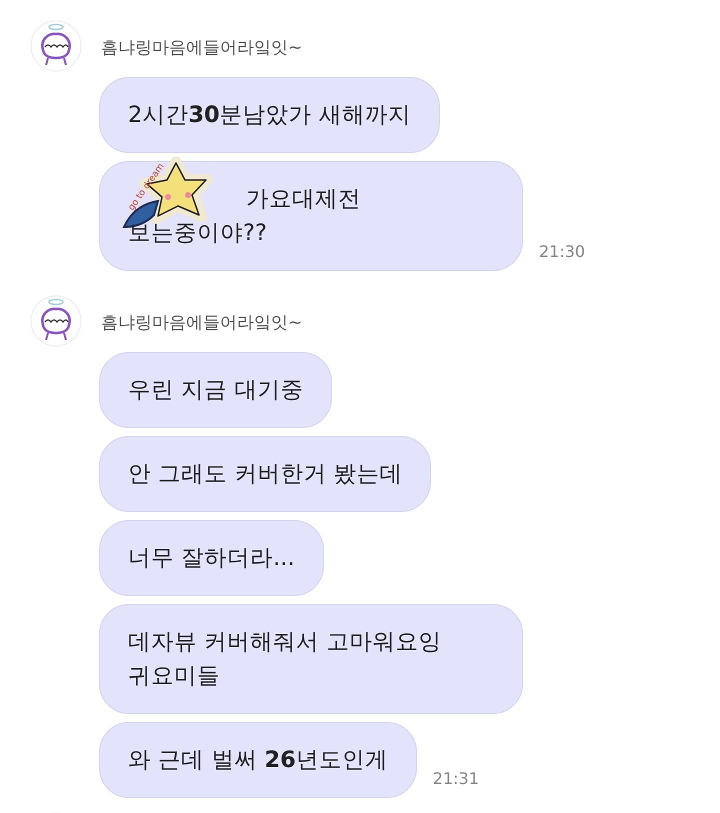  I want to click on message-text: 안 그래도 커버한거 봤는데, so click(265, 474).